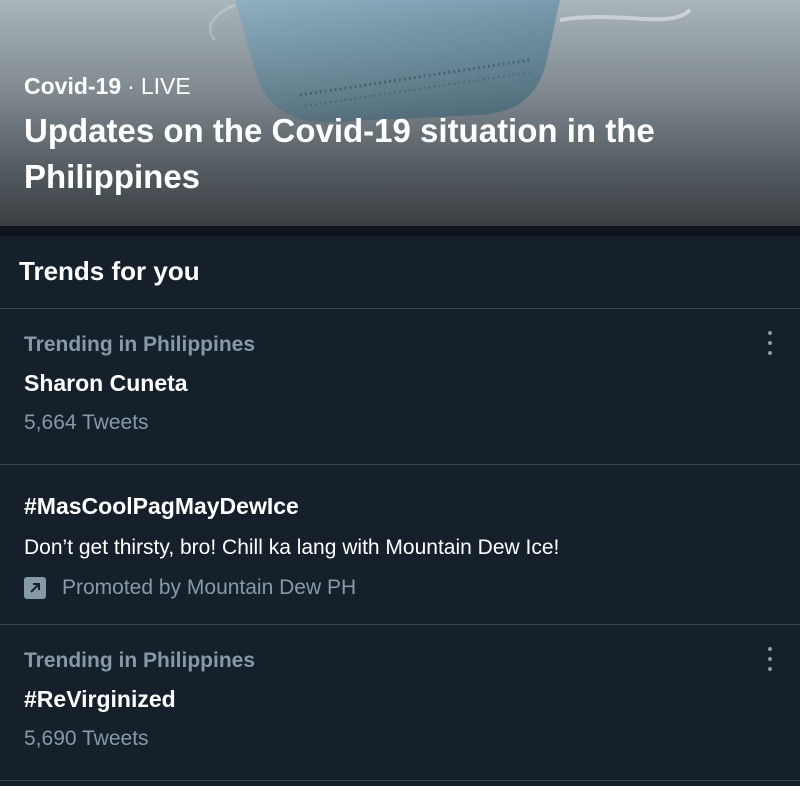 The image size is (800, 786). Describe the element at coordinates (35, 588) in the screenshot. I see `promoted-arrow-icon` at that location.